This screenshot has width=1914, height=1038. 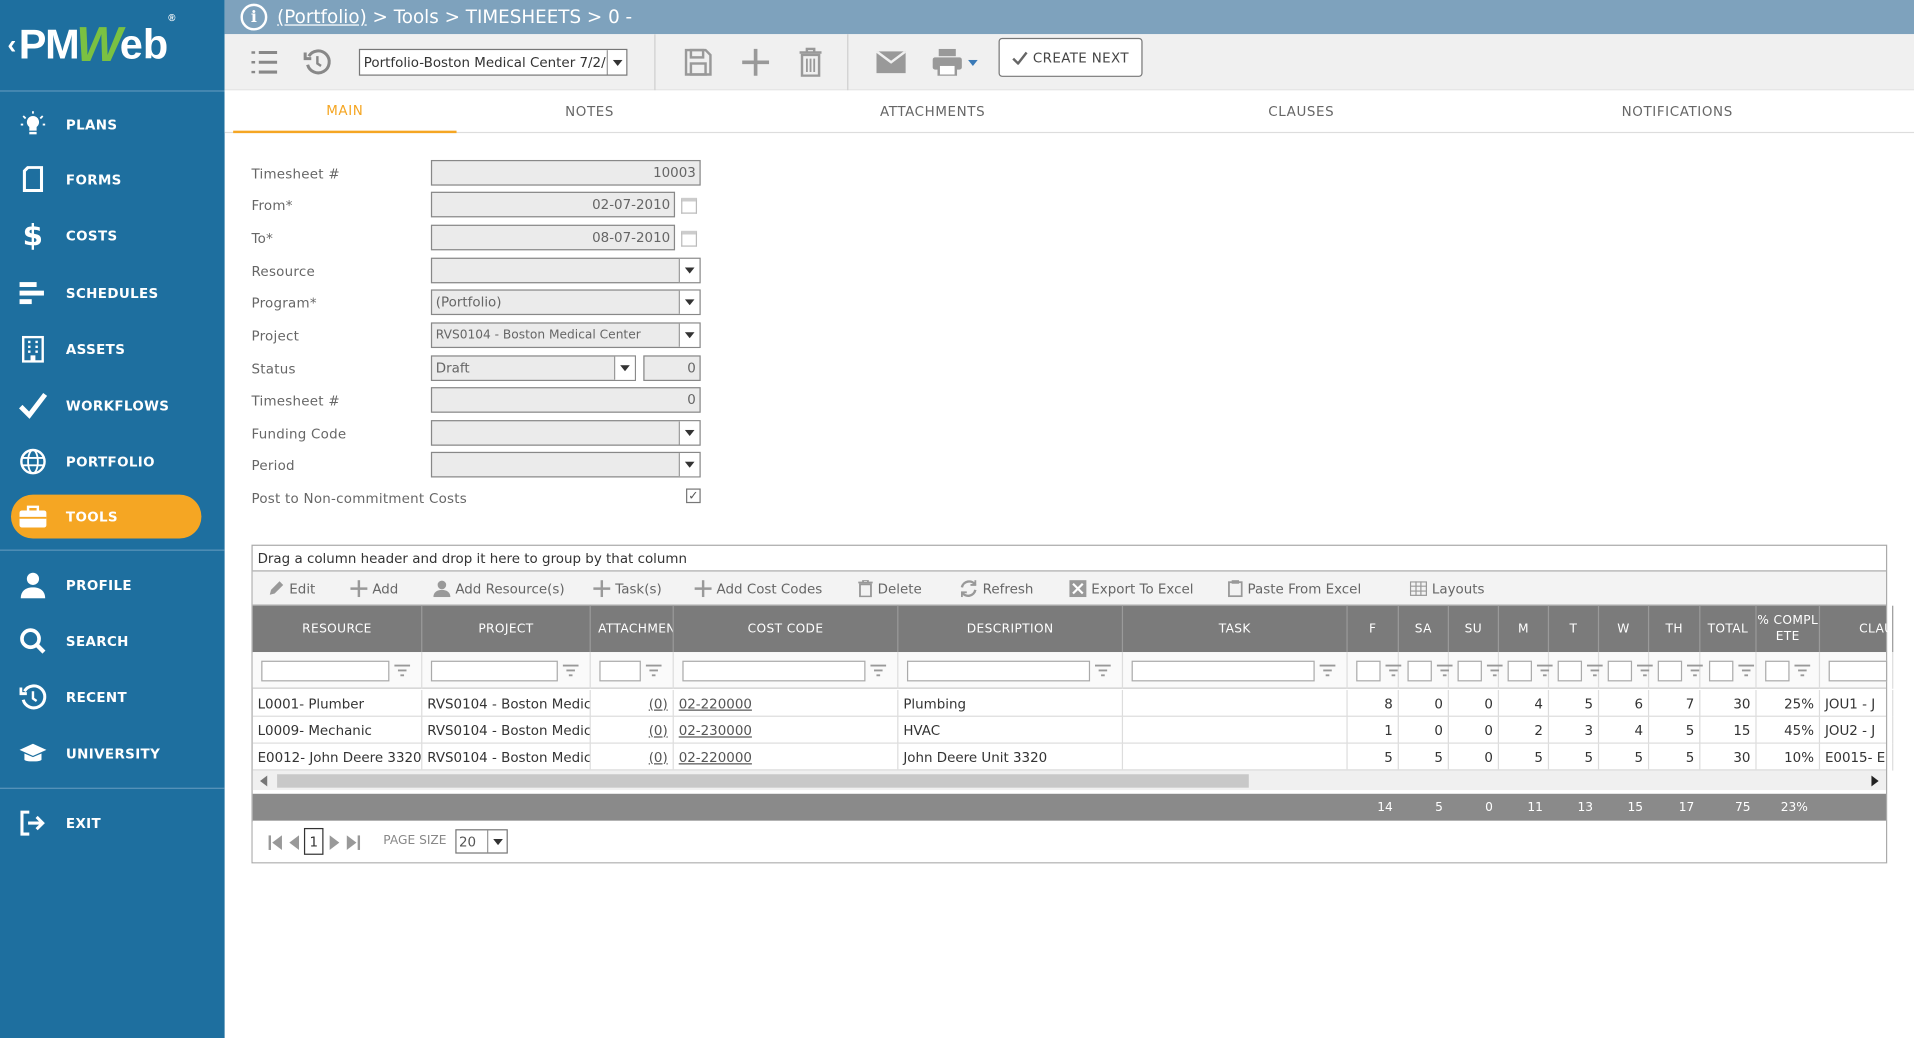 I want to click on grid-add-cost-codes-button: Add Cost Codes, so click(x=758, y=589).